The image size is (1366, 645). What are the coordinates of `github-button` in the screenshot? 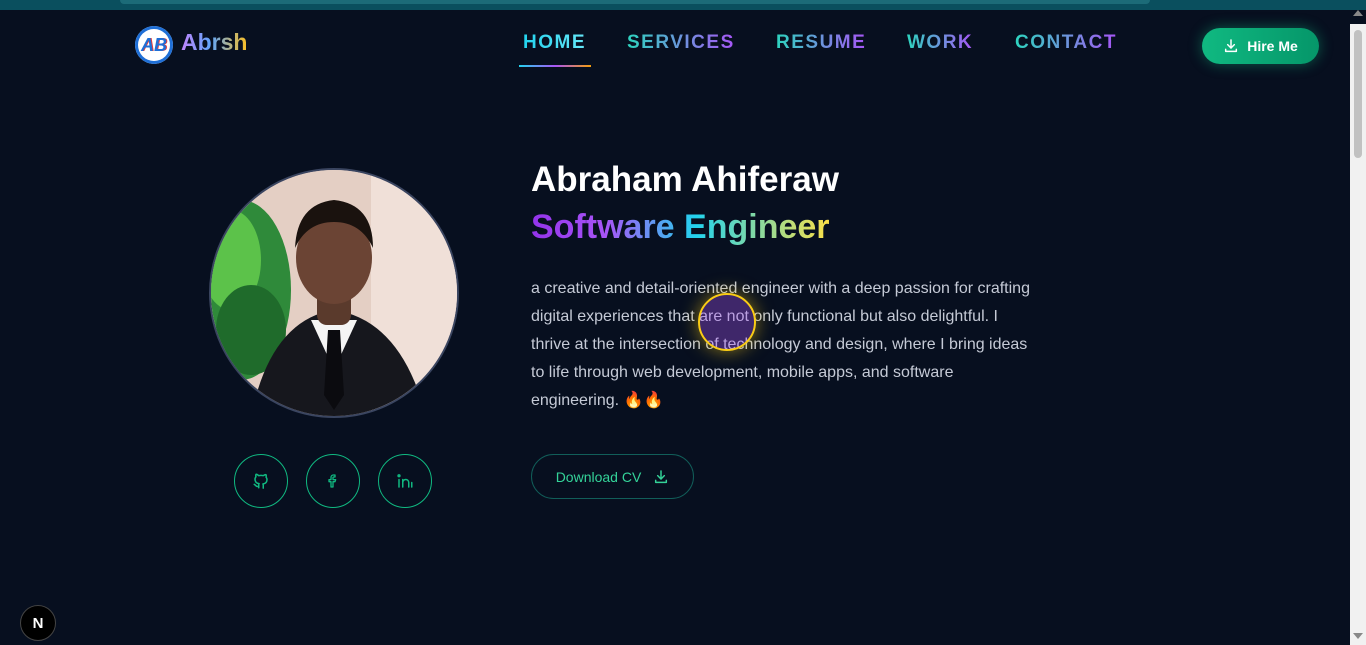 It's located at (261, 481).